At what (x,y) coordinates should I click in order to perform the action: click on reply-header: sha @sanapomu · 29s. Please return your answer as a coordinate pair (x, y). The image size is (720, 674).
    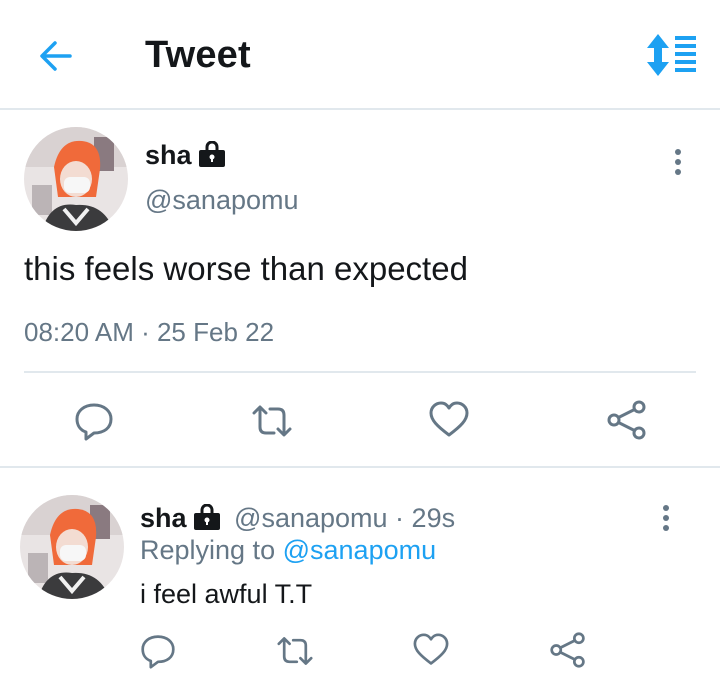
    Looking at the image, I should click on (297, 520).